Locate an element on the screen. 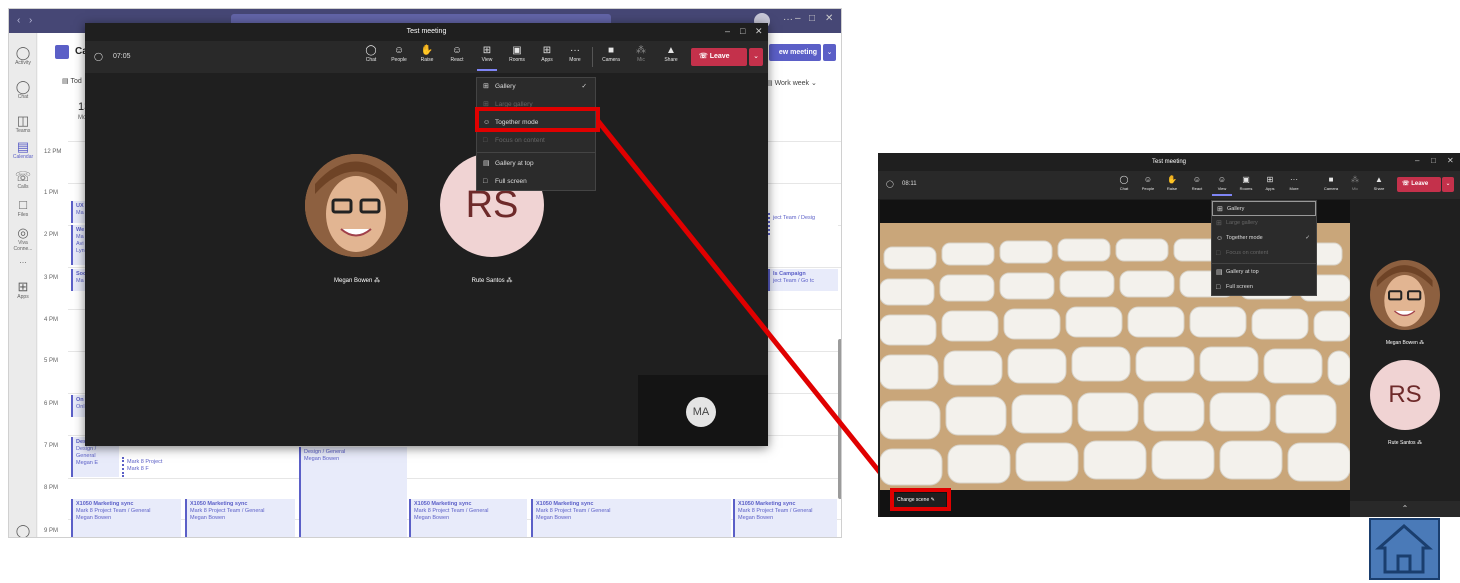 This screenshot has width=1460, height=583. smiley-icon: ☺ is located at coordinates (1197, 179).